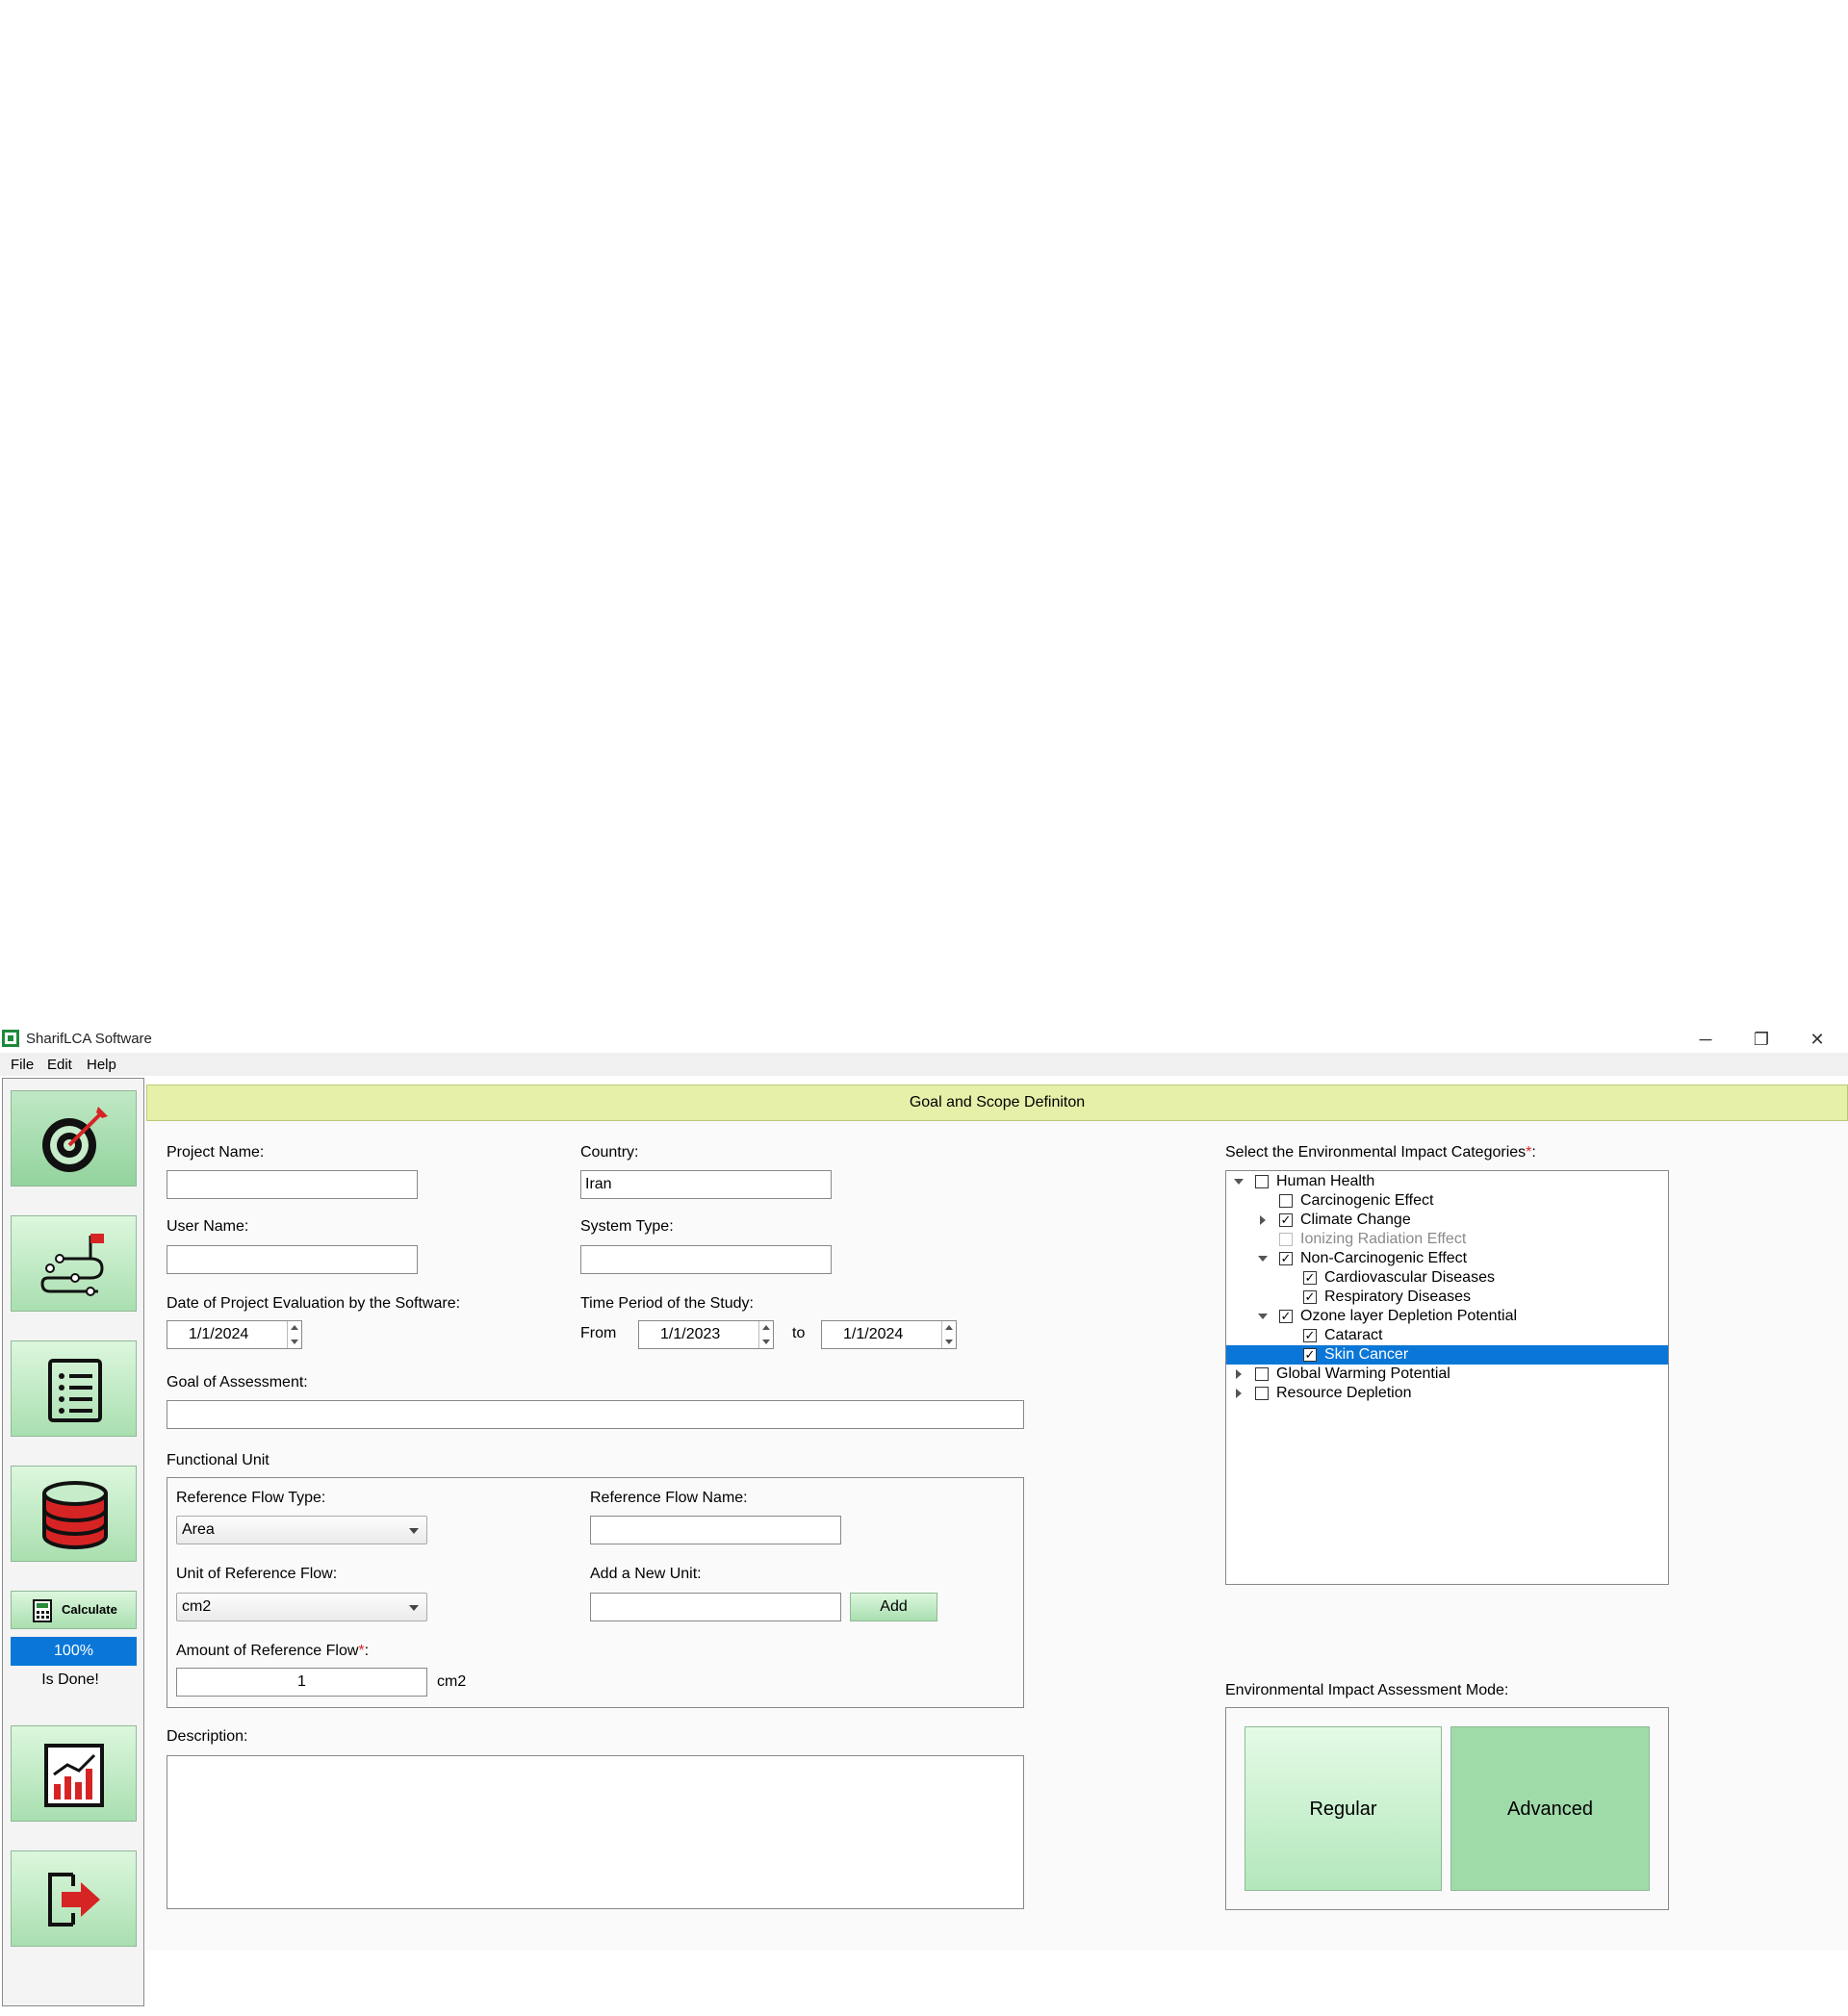 Image resolution: width=1848 pixels, height=2016 pixels. What do you see at coordinates (101, 1065) in the screenshot?
I see `menu-help: Help` at bounding box center [101, 1065].